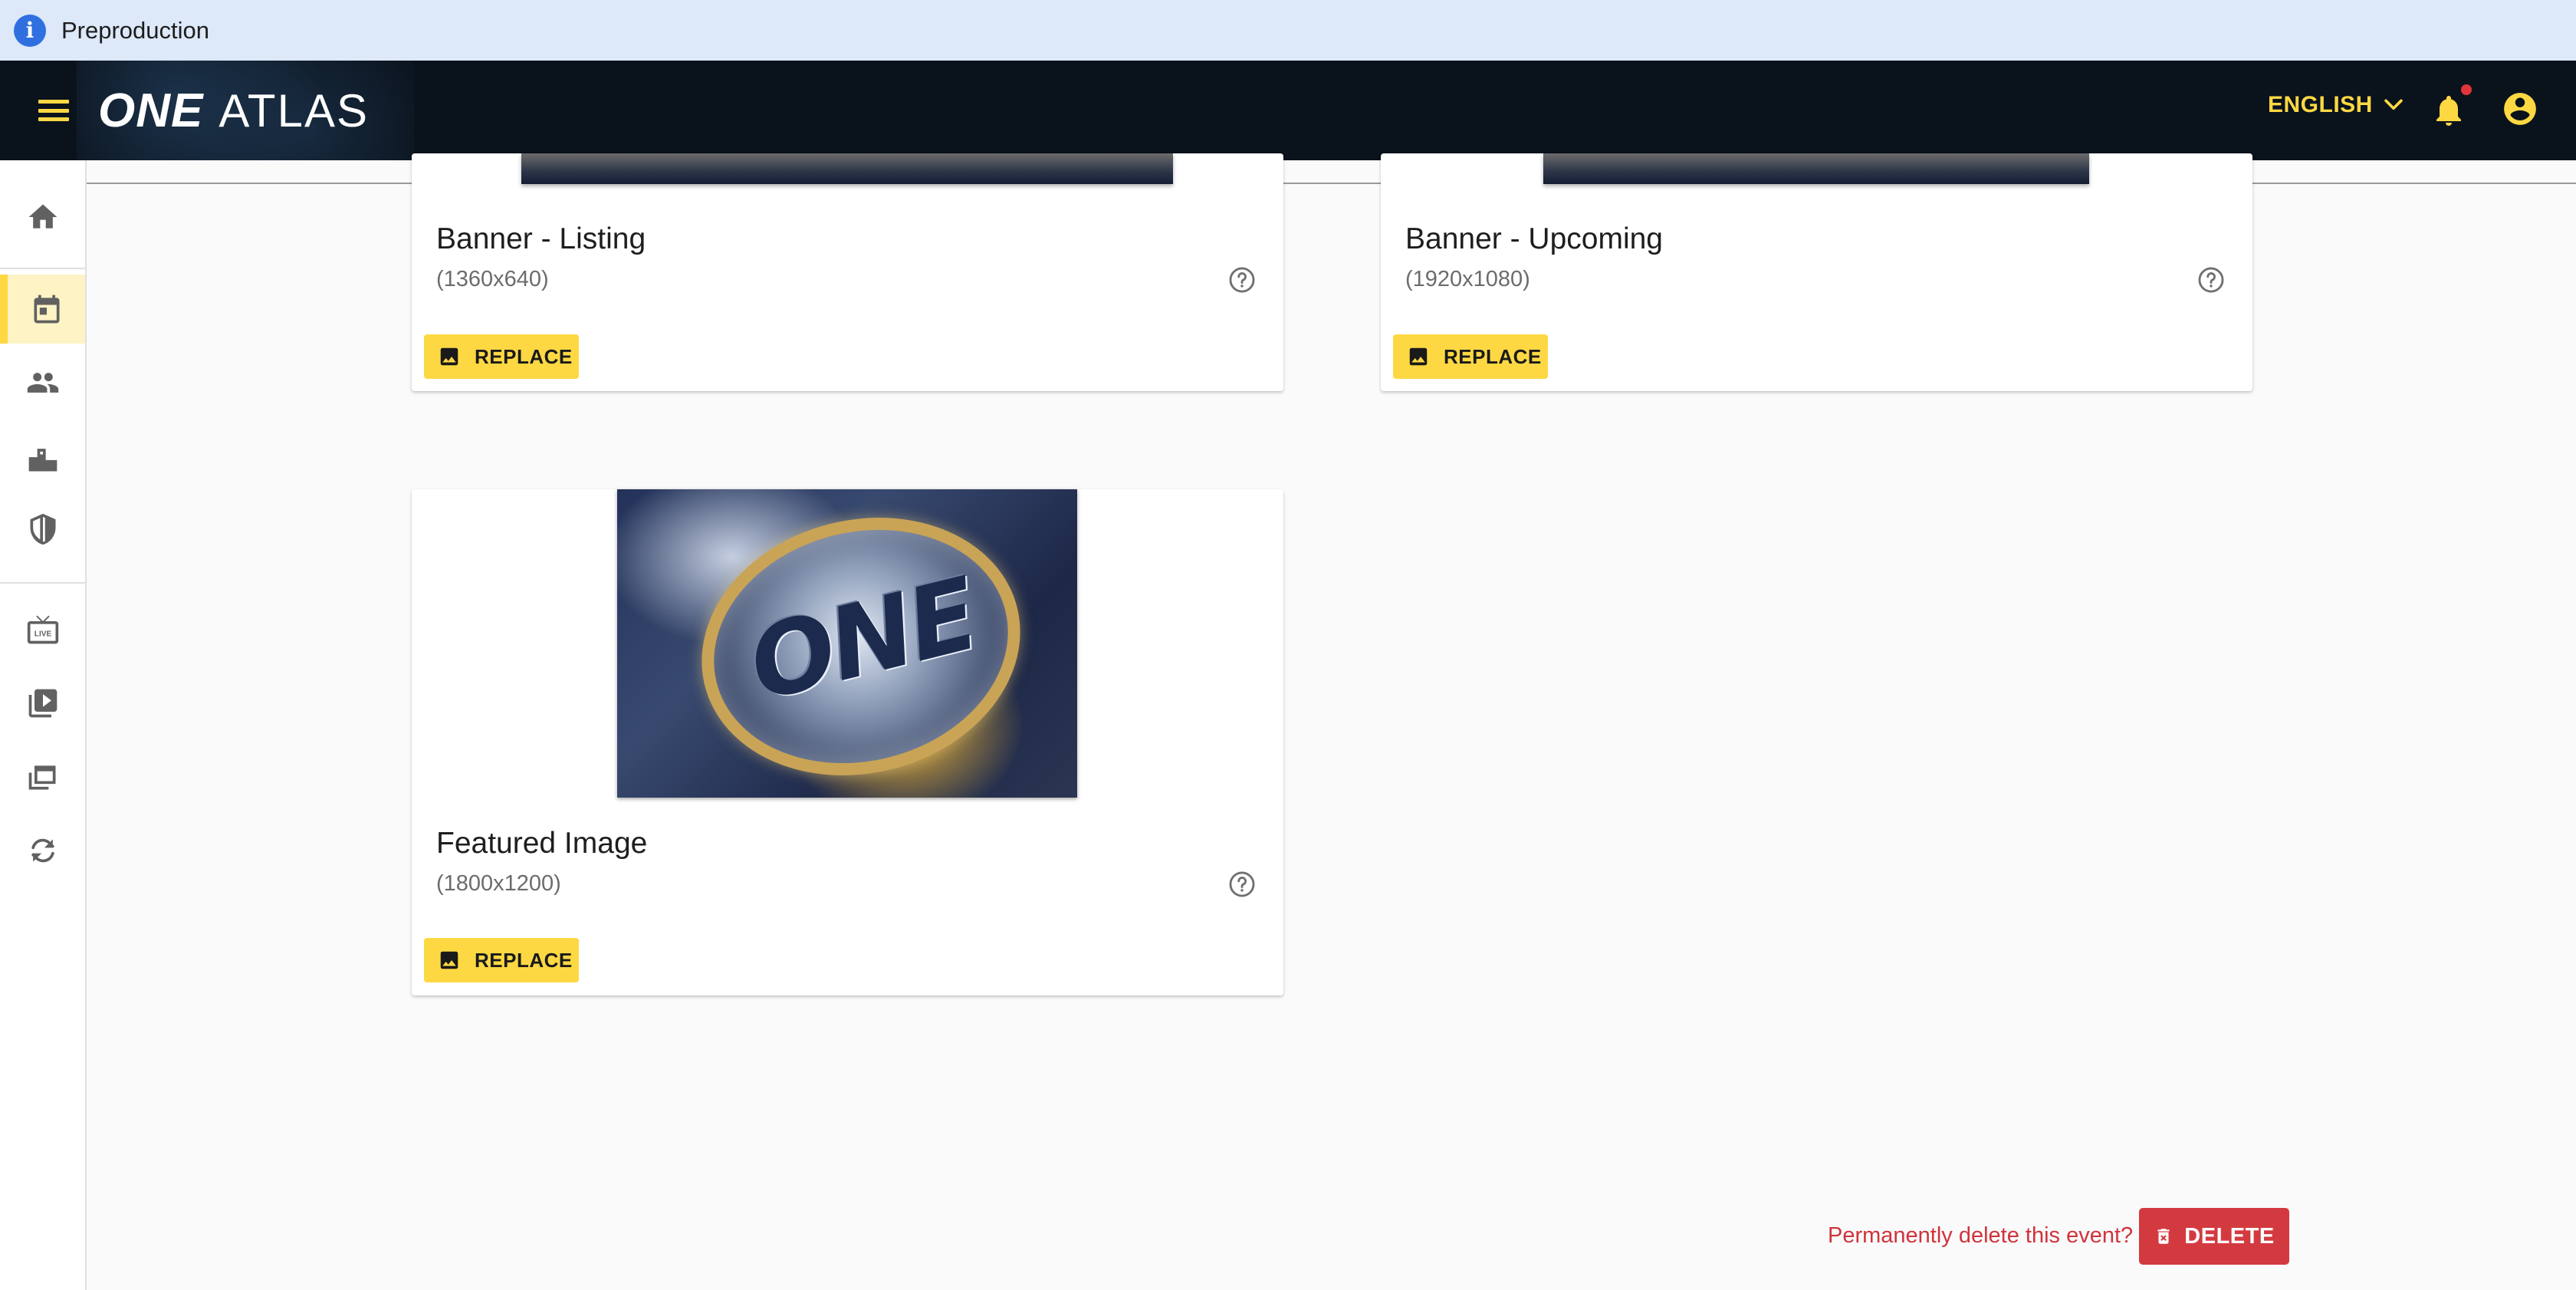 The image size is (2576, 1290). Describe the element at coordinates (1468, 279) in the screenshot. I see `card-size: (1920x1080)` at that location.